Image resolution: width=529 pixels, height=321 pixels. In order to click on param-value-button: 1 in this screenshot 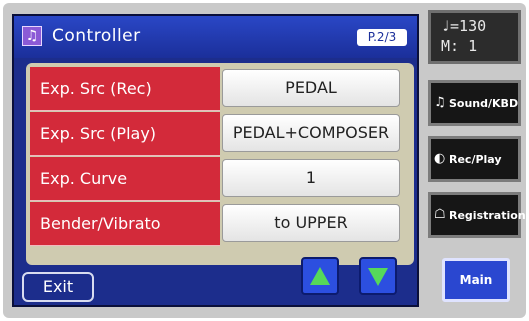, I will do `click(311, 178)`.